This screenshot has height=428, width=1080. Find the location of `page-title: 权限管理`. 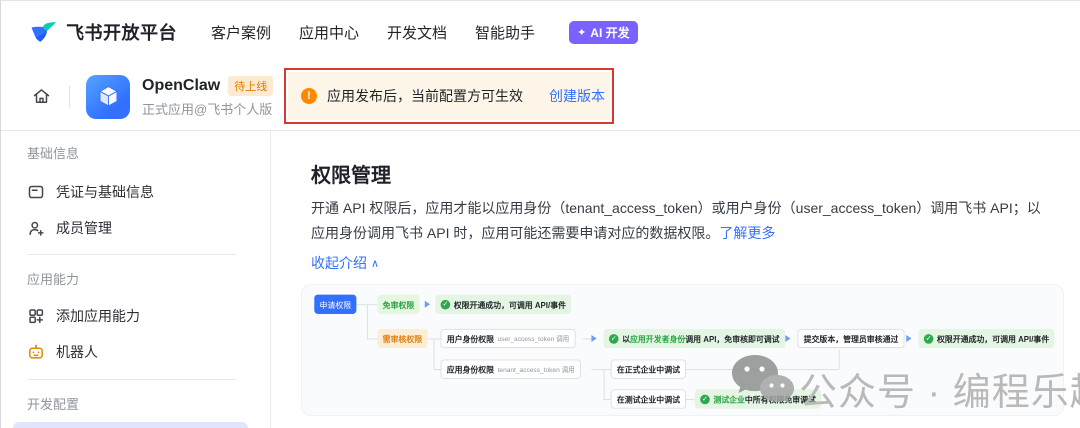

page-title: 权限管理 is located at coordinates (351, 176).